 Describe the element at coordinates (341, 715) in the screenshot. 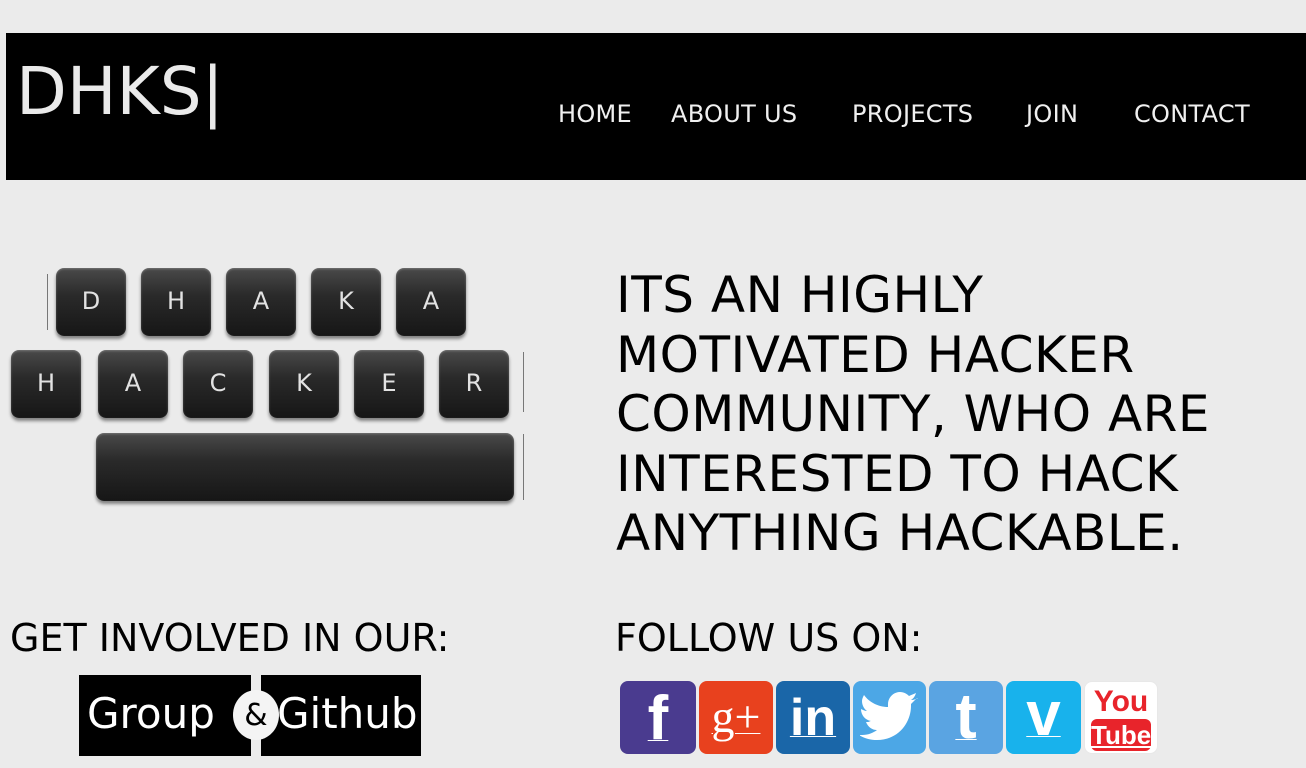

I see `github-button: Github` at that location.